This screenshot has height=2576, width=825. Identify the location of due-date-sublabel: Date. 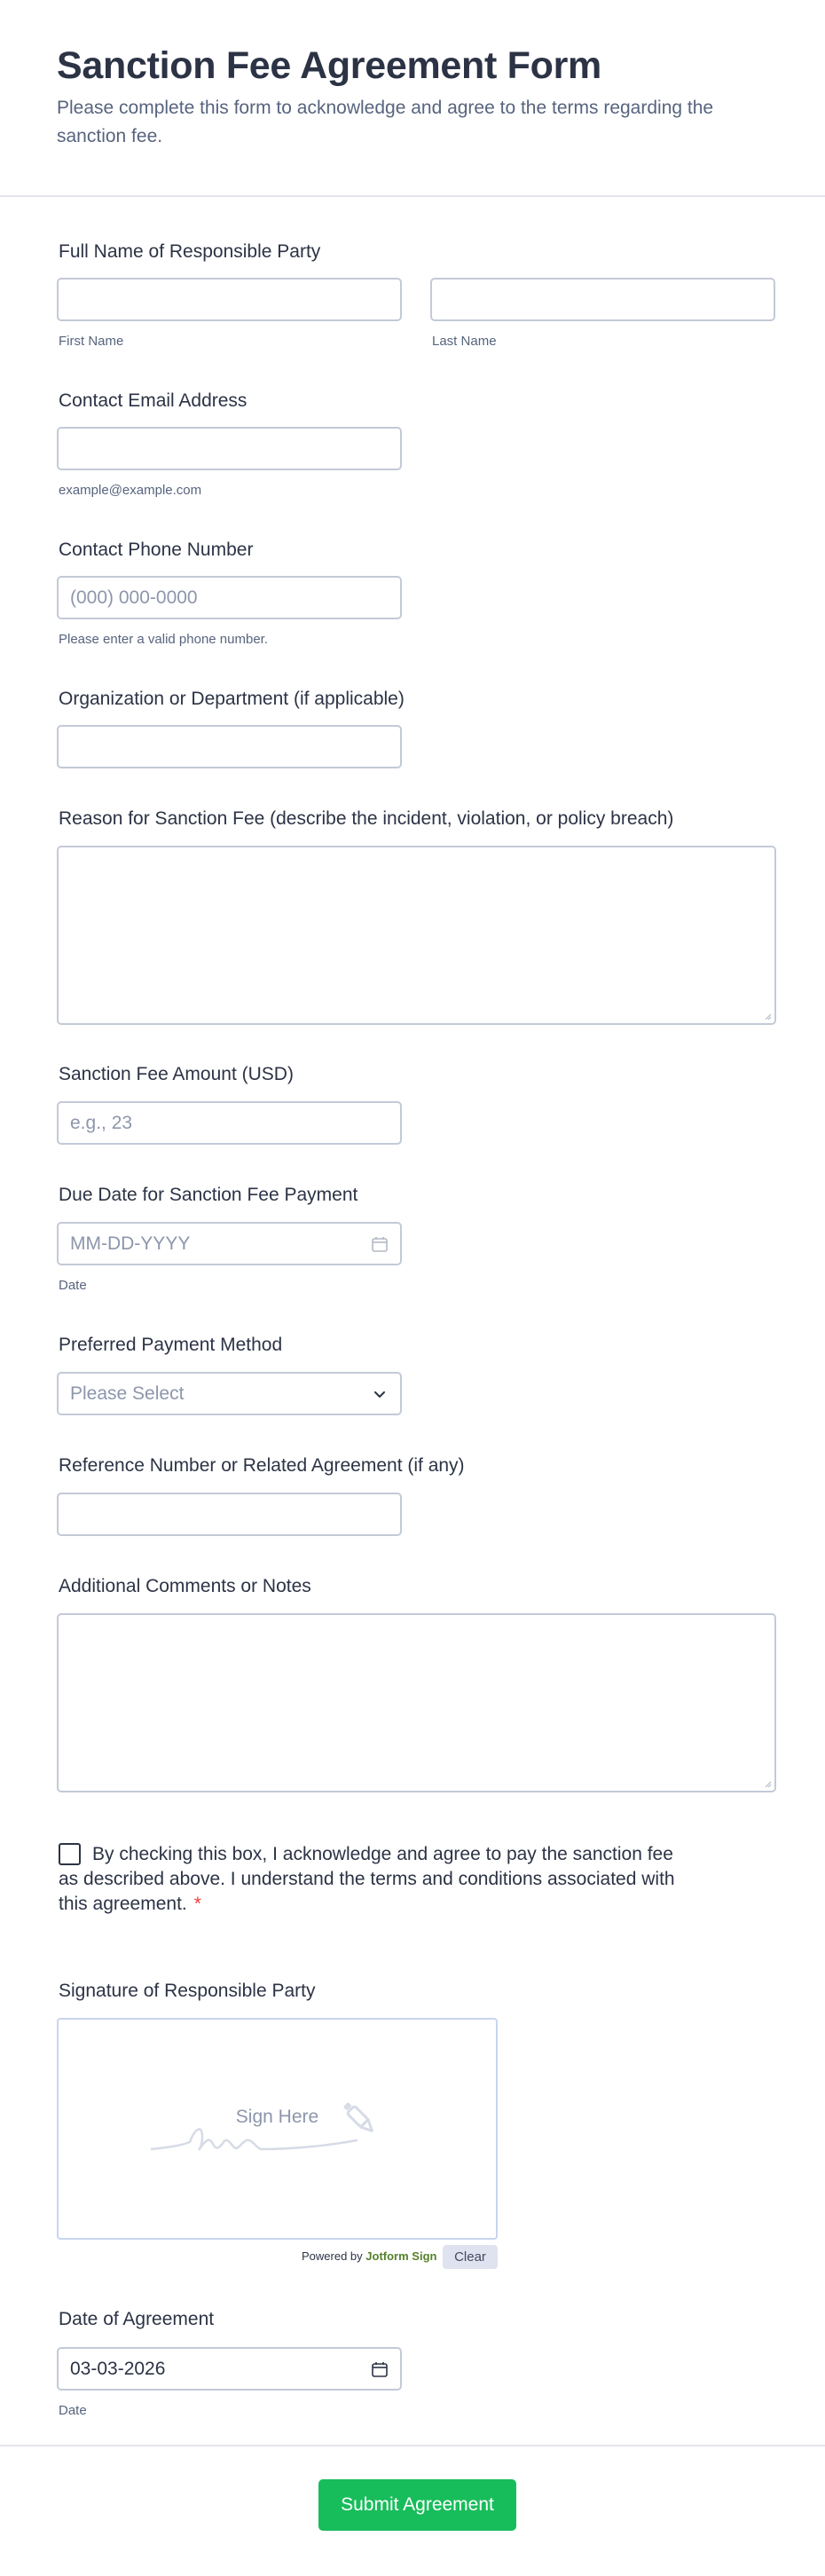
(73, 1285).